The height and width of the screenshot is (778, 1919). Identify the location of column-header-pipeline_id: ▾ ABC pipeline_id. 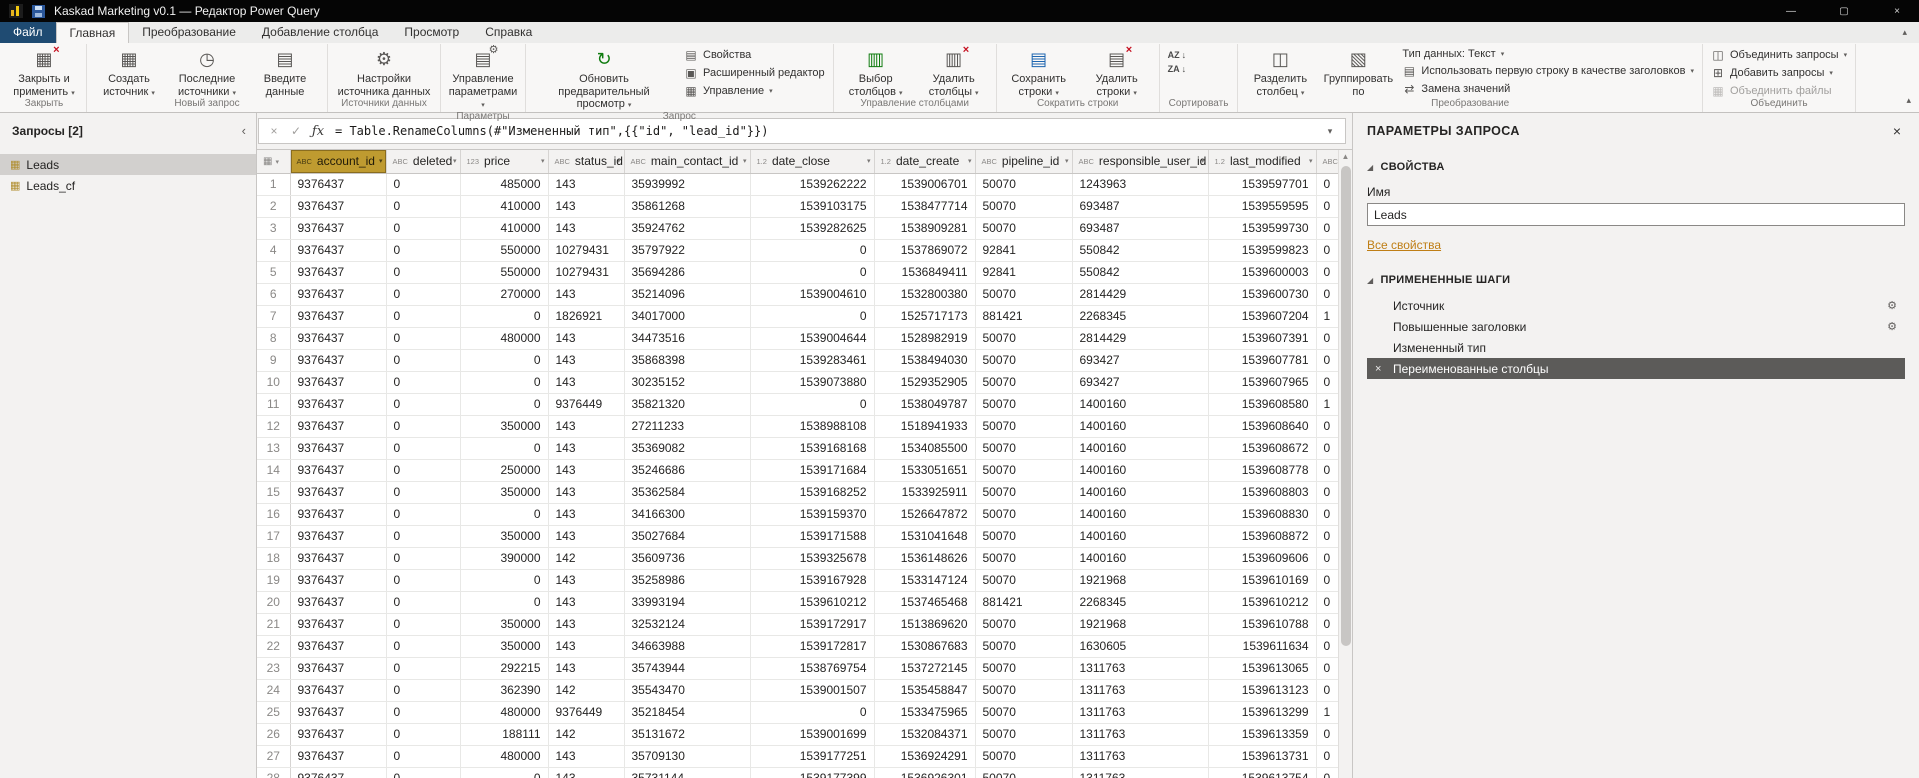
(1024, 162).